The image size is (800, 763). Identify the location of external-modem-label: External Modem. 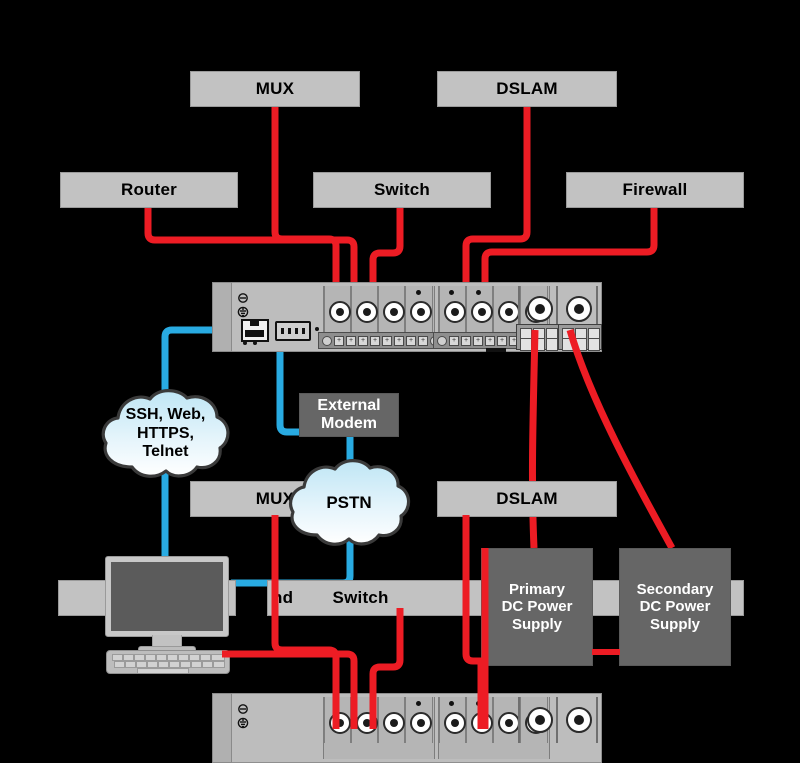
(348, 415).